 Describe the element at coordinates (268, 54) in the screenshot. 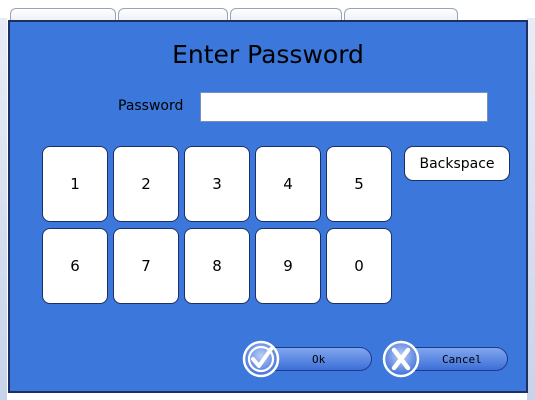

I see `dialog-title: Enter Password` at that location.